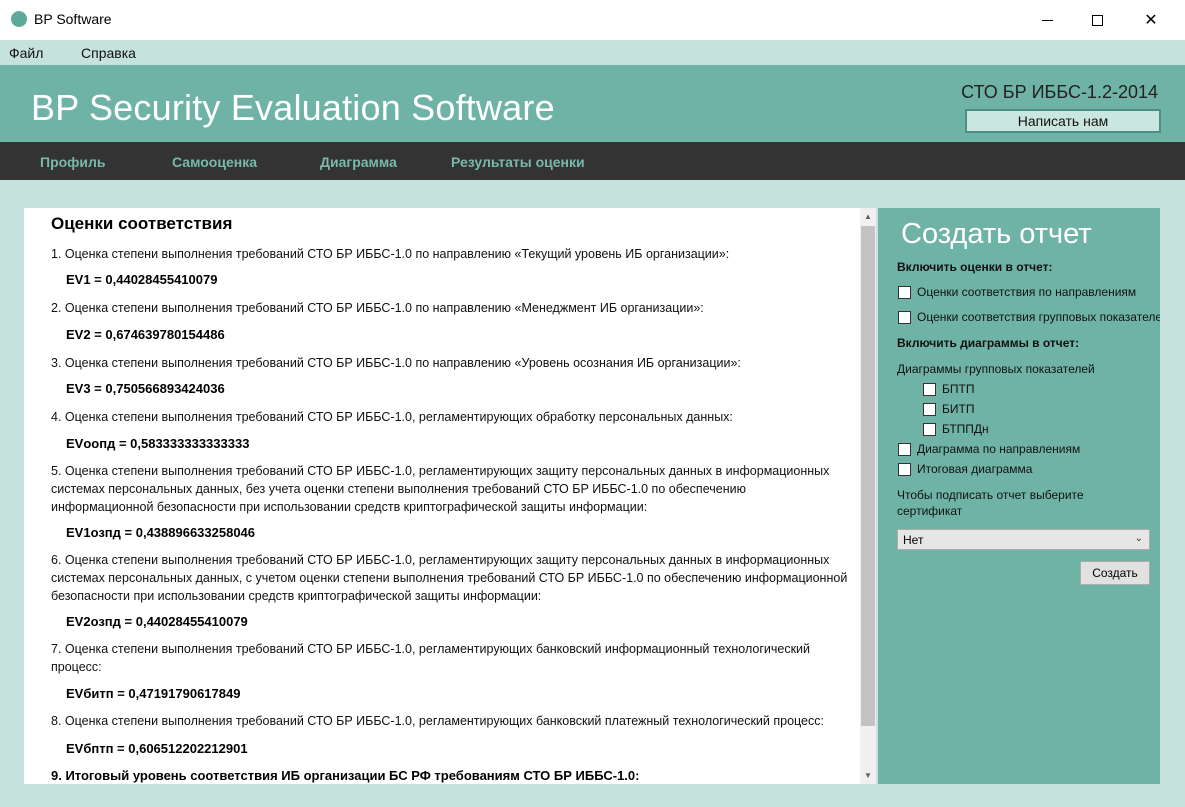  I want to click on menu-file: Файл, so click(26, 53).